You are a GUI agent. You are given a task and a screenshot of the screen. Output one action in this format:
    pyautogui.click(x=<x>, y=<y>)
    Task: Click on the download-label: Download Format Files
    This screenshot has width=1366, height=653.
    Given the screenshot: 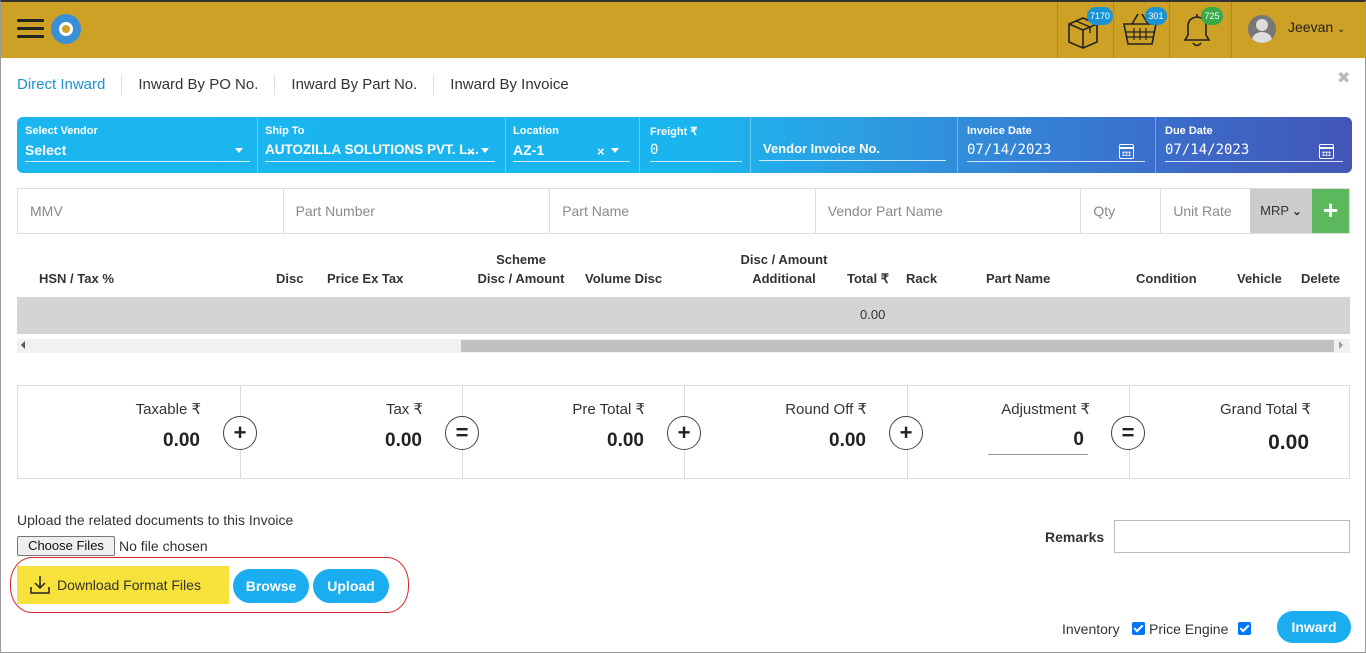 What is the action you would take?
    pyautogui.click(x=129, y=585)
    